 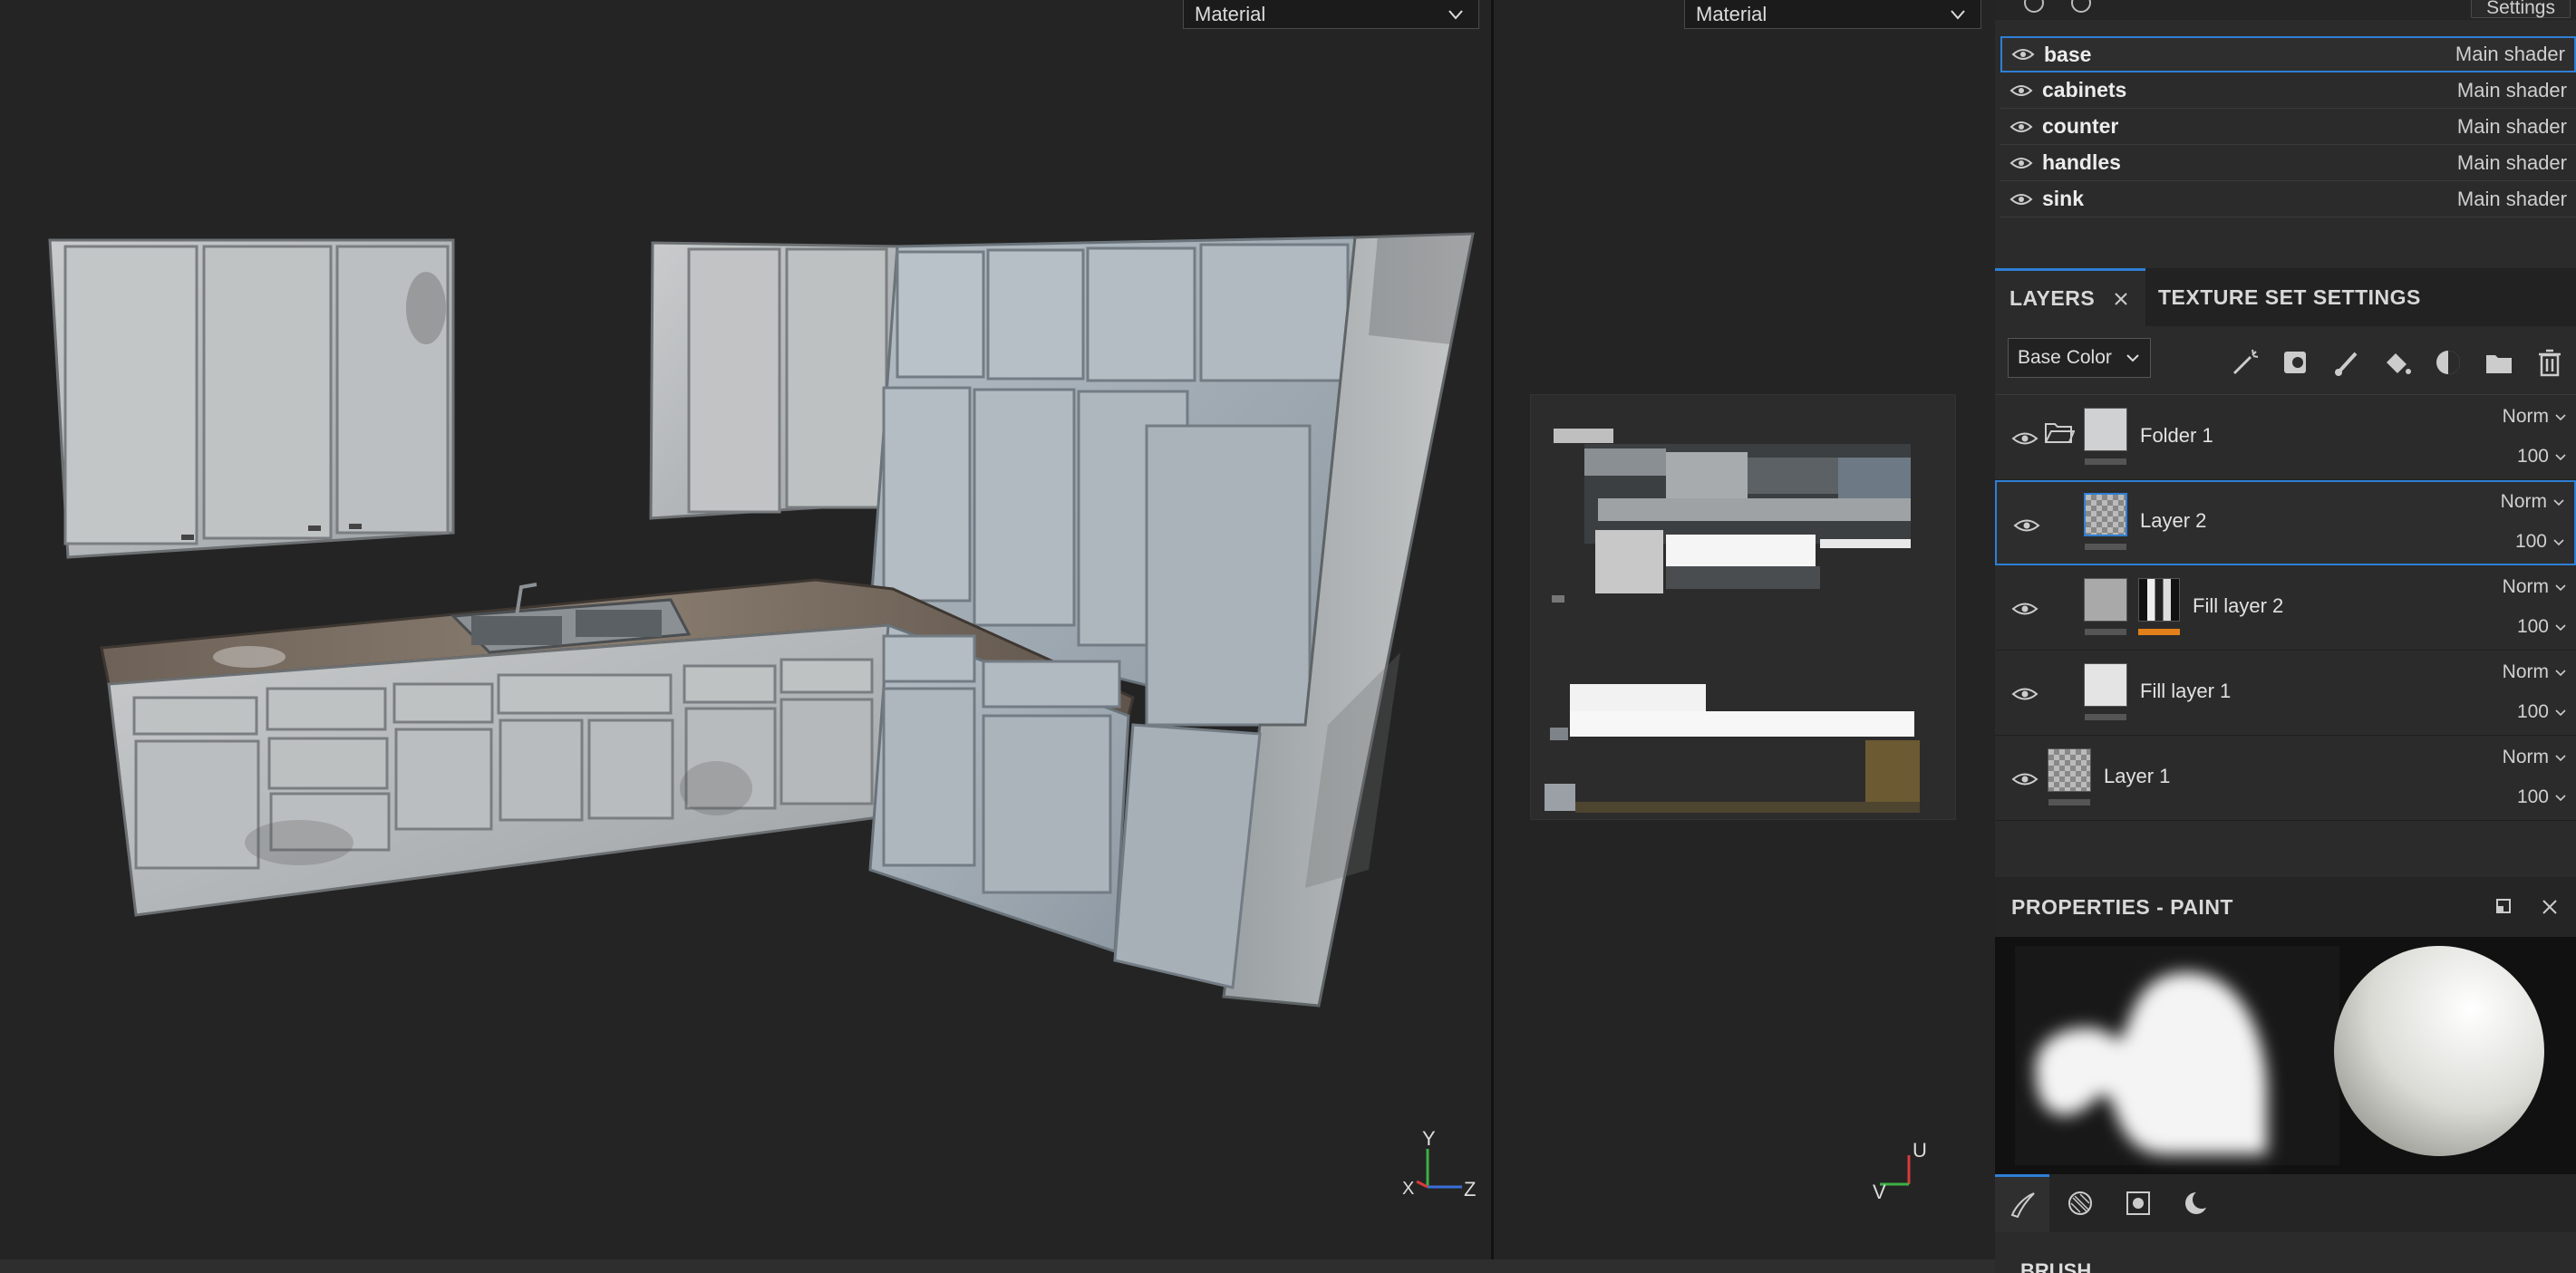 I want to click on brush-stroke-icon, so click(x=2022, y=1204).